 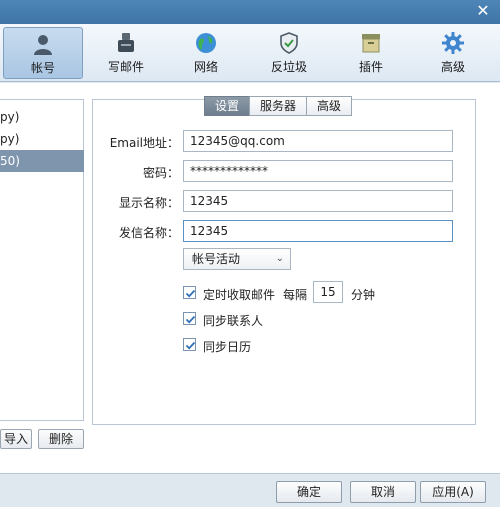 I want to click on settings-tabs: 设置 服务器 高级, so click(x=278, y=106).